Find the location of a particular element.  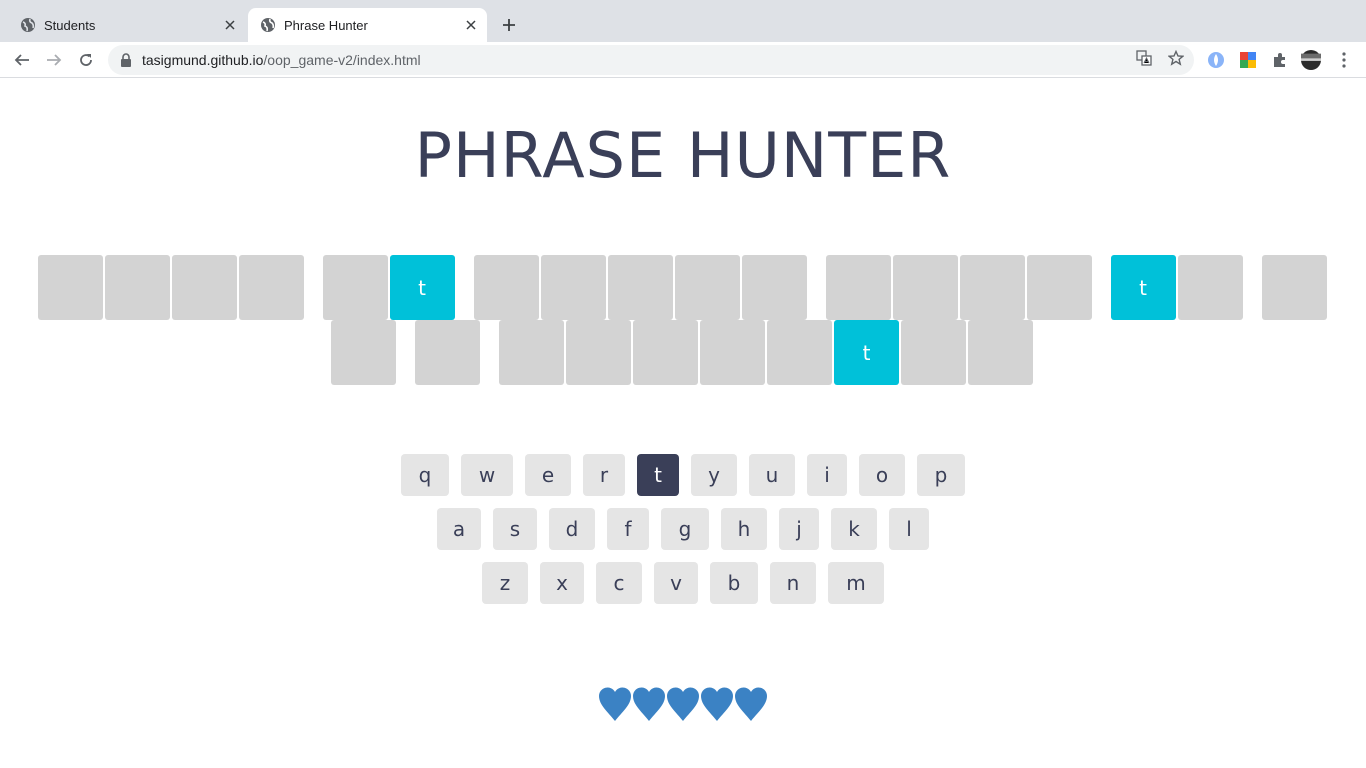

extension-shield-icon is located at coordinates (1216, 60).